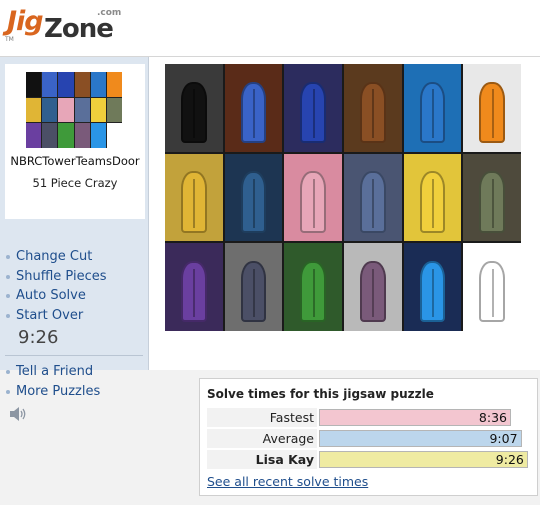  What do you see at coordinates (18, 414) in the screenshot?
I see `speaker-icon` at bounding box center [18, 414].